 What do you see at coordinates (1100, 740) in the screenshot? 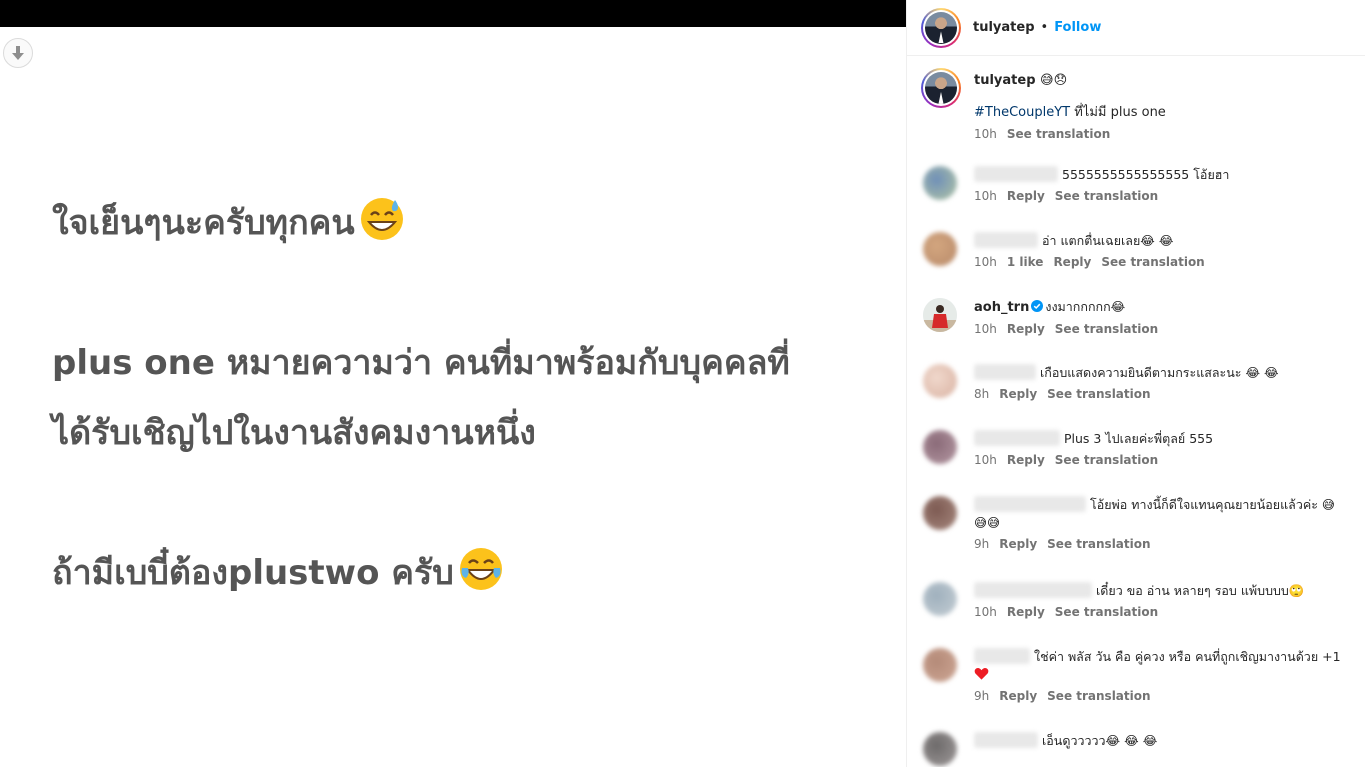
I see `comment-text: เอ็นดูววววว😂 😂 😂` at bounding box center [1100, 740].